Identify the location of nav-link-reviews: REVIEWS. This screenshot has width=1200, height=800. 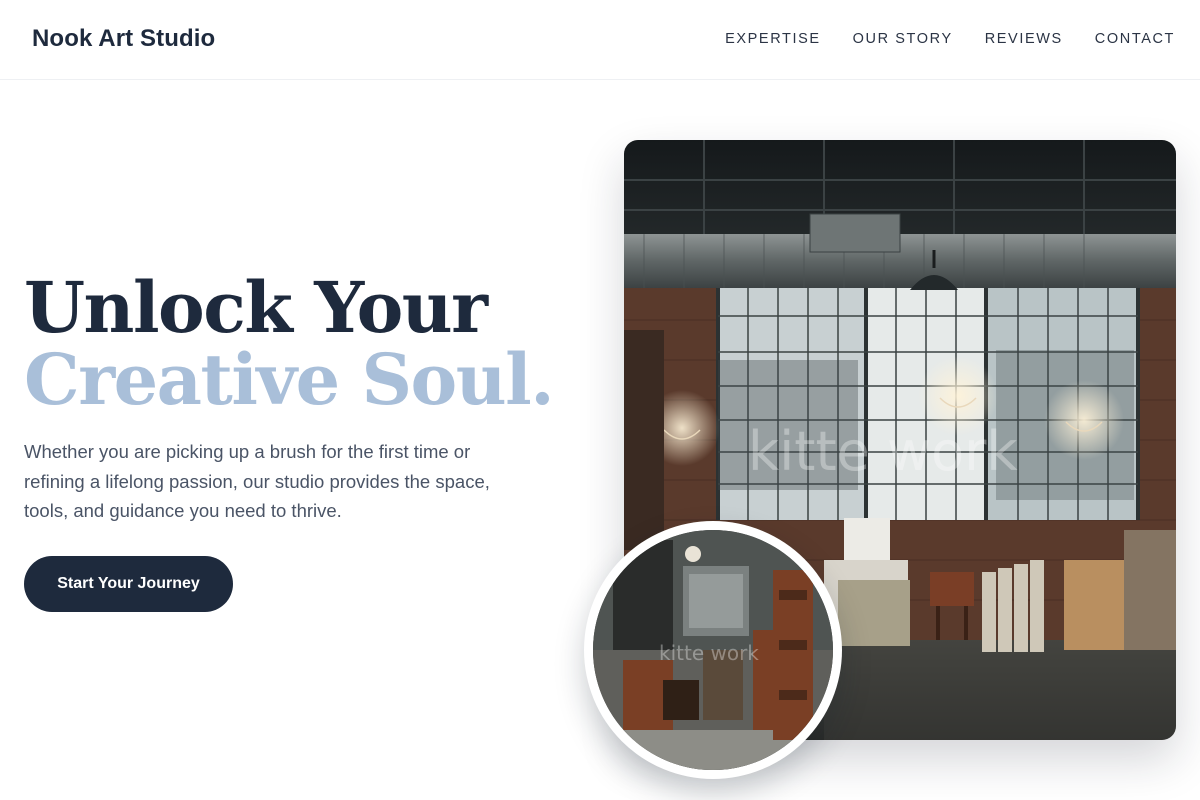
(1024, 39).